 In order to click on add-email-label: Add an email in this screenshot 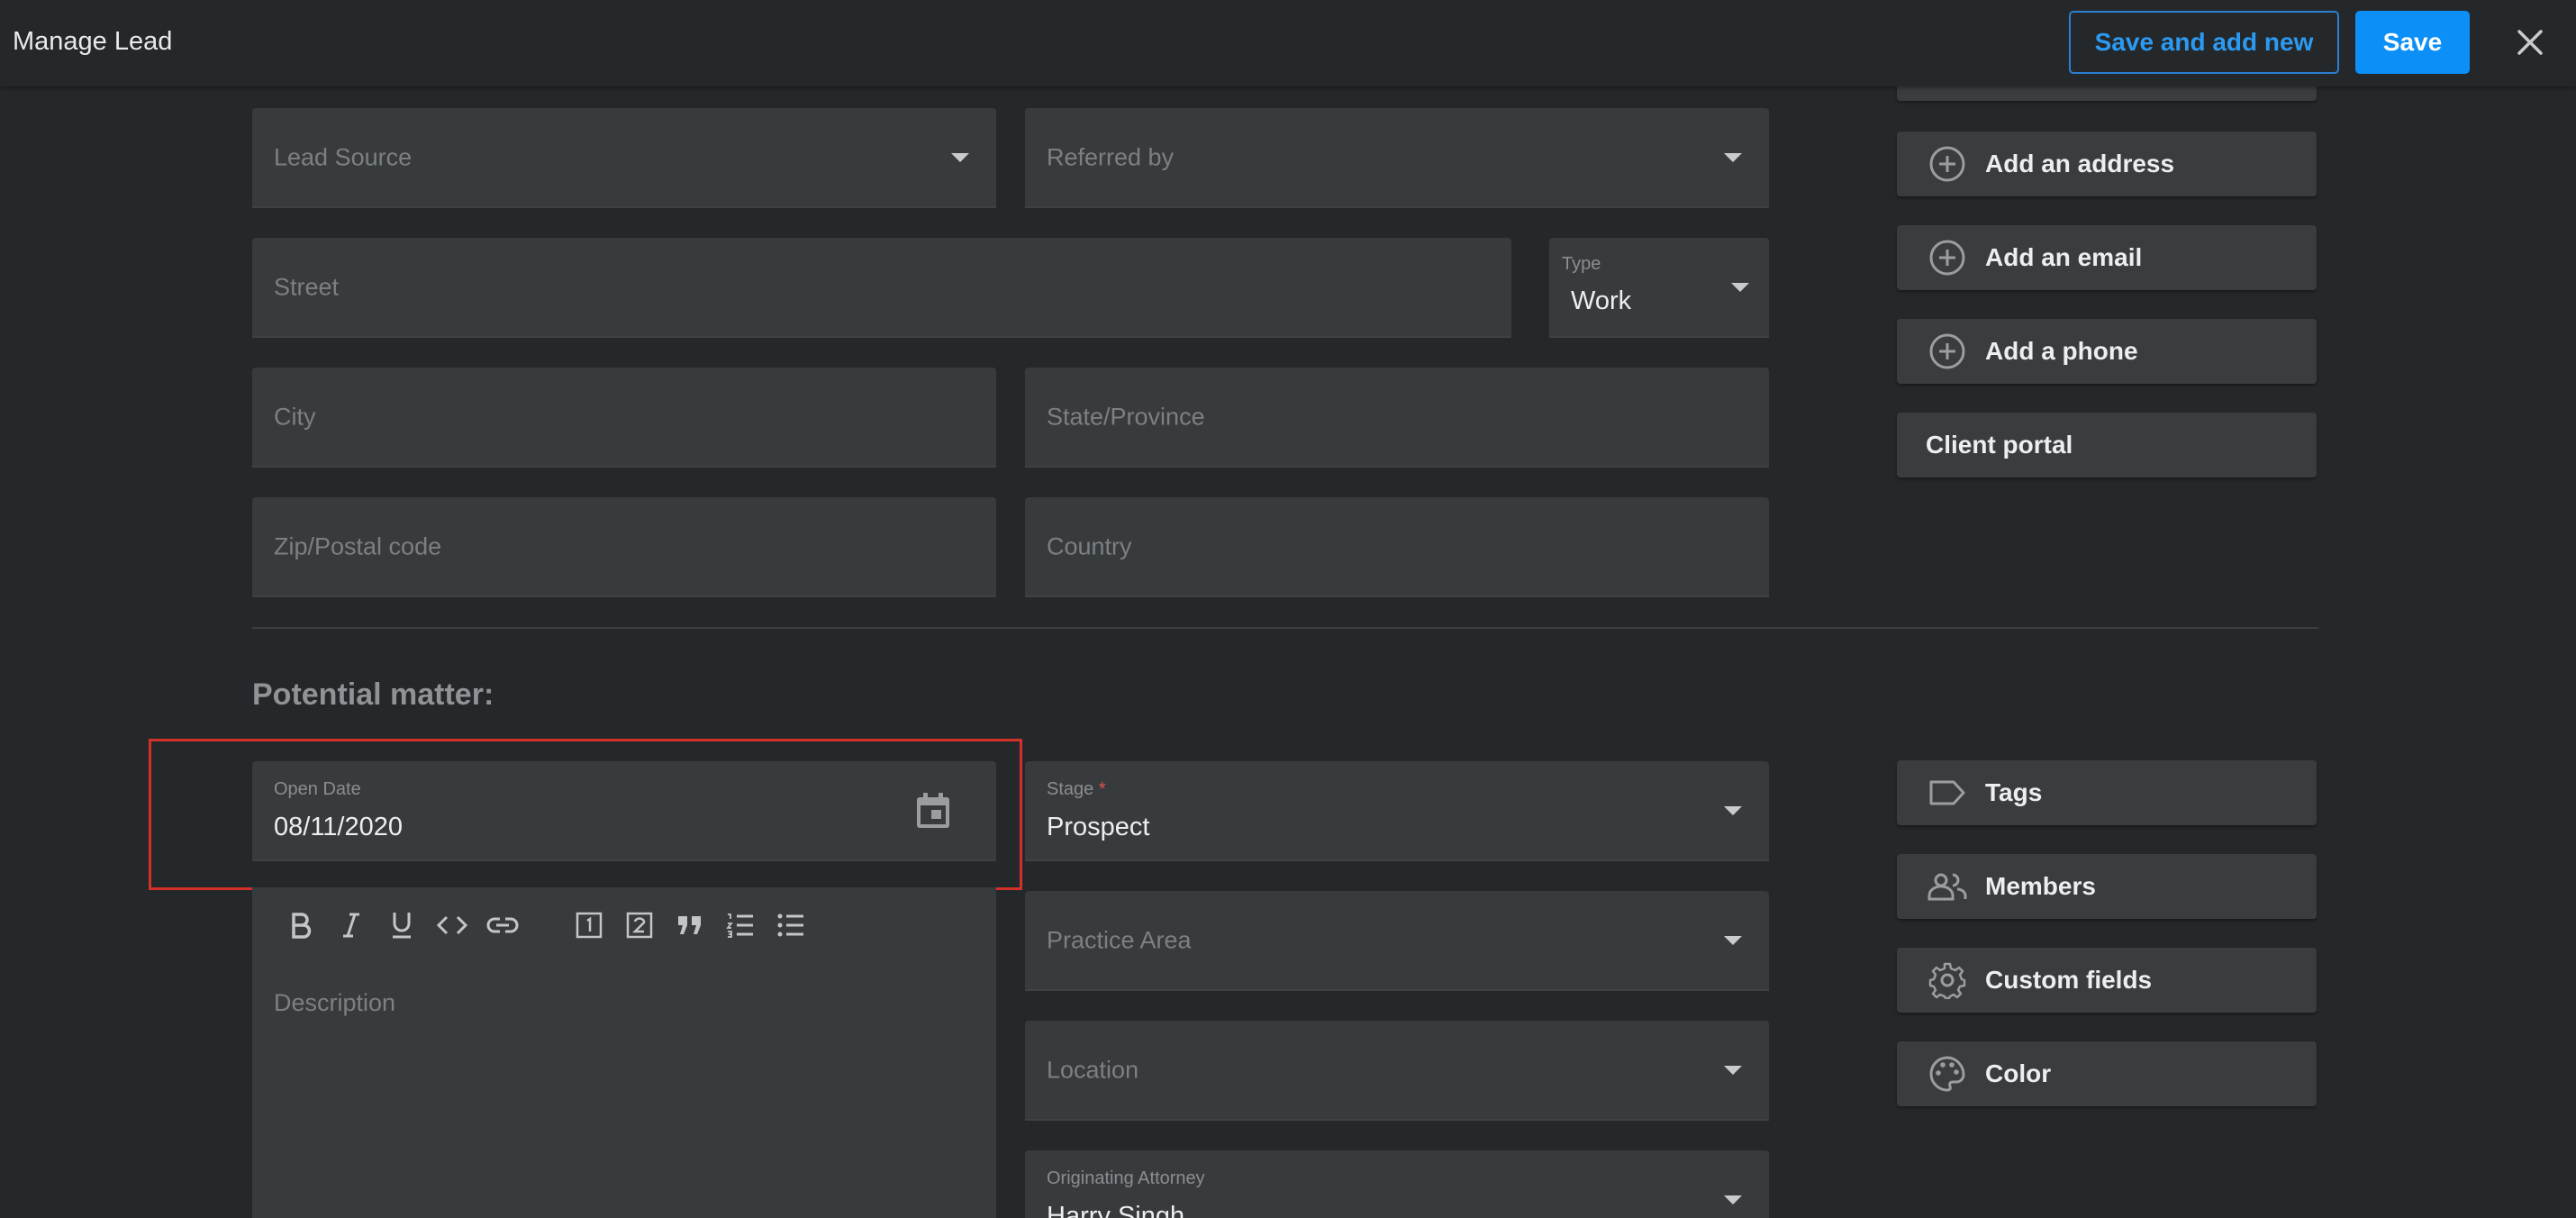, I will do `click(2064, 257)`.